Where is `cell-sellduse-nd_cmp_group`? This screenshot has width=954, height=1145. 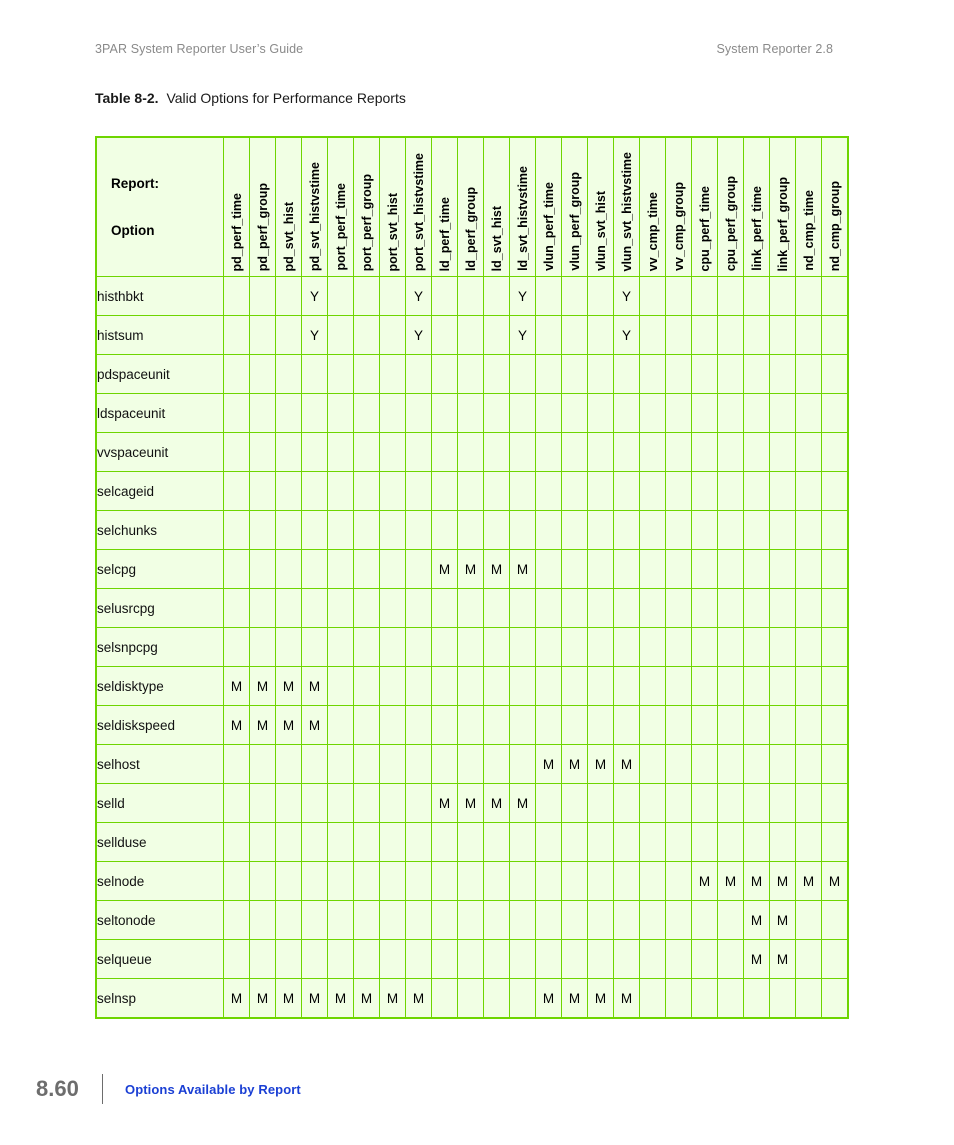 cell-sellduse-nd_cmp_group is located at coordinates (835, 842).